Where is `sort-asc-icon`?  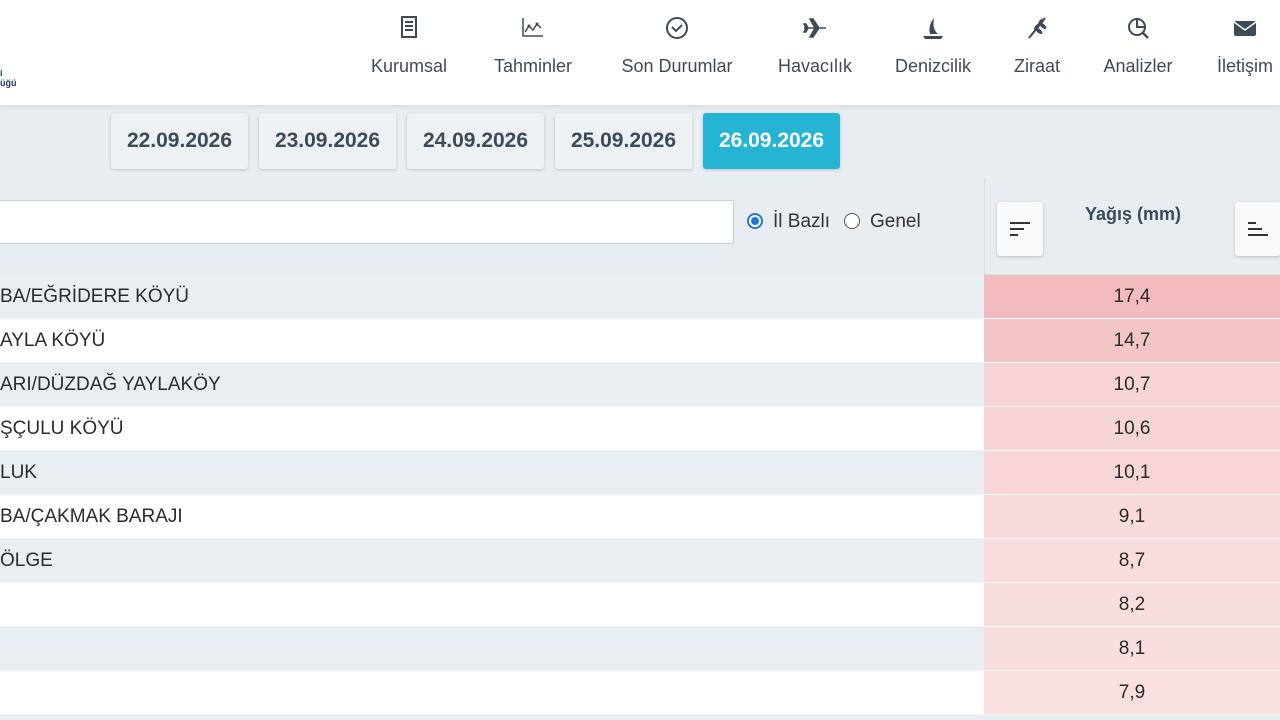 sort-asc-icon is located at coordinates (1258, 229).